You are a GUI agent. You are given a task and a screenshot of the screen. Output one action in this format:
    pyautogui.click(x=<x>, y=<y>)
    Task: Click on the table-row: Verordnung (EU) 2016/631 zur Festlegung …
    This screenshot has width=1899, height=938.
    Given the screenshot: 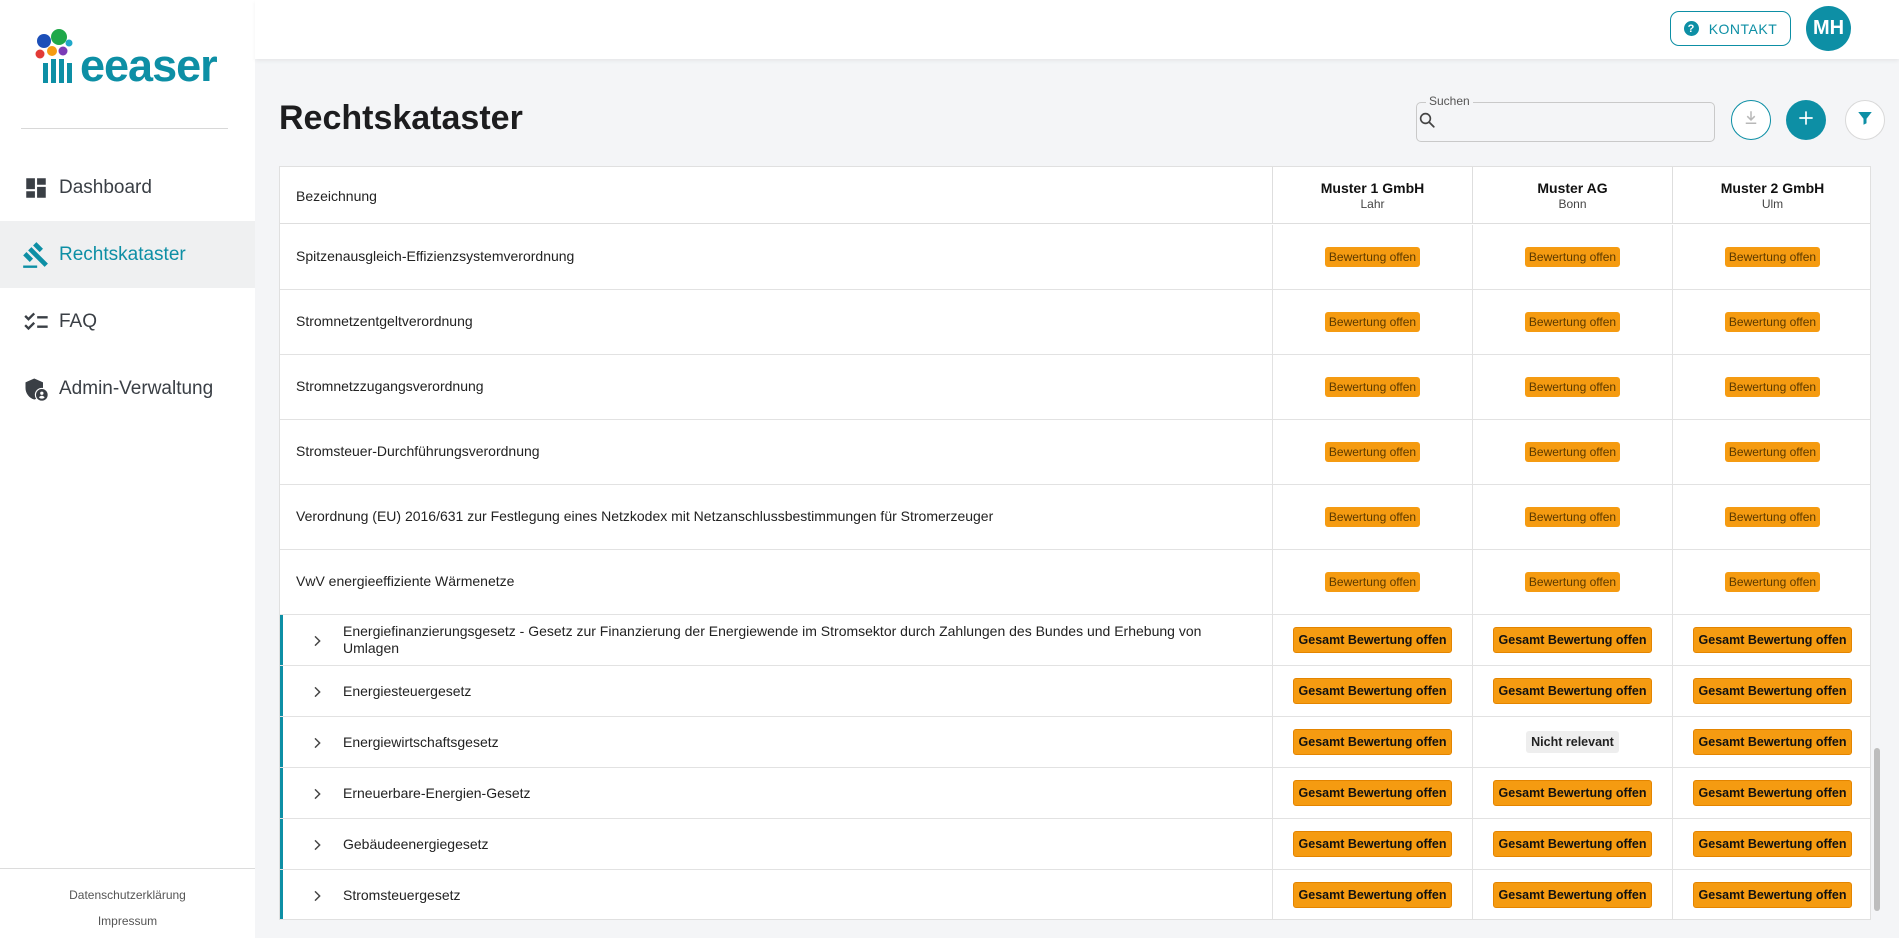 What is the action you would take?
    pyautogui.click(x=1075, y=517)
    